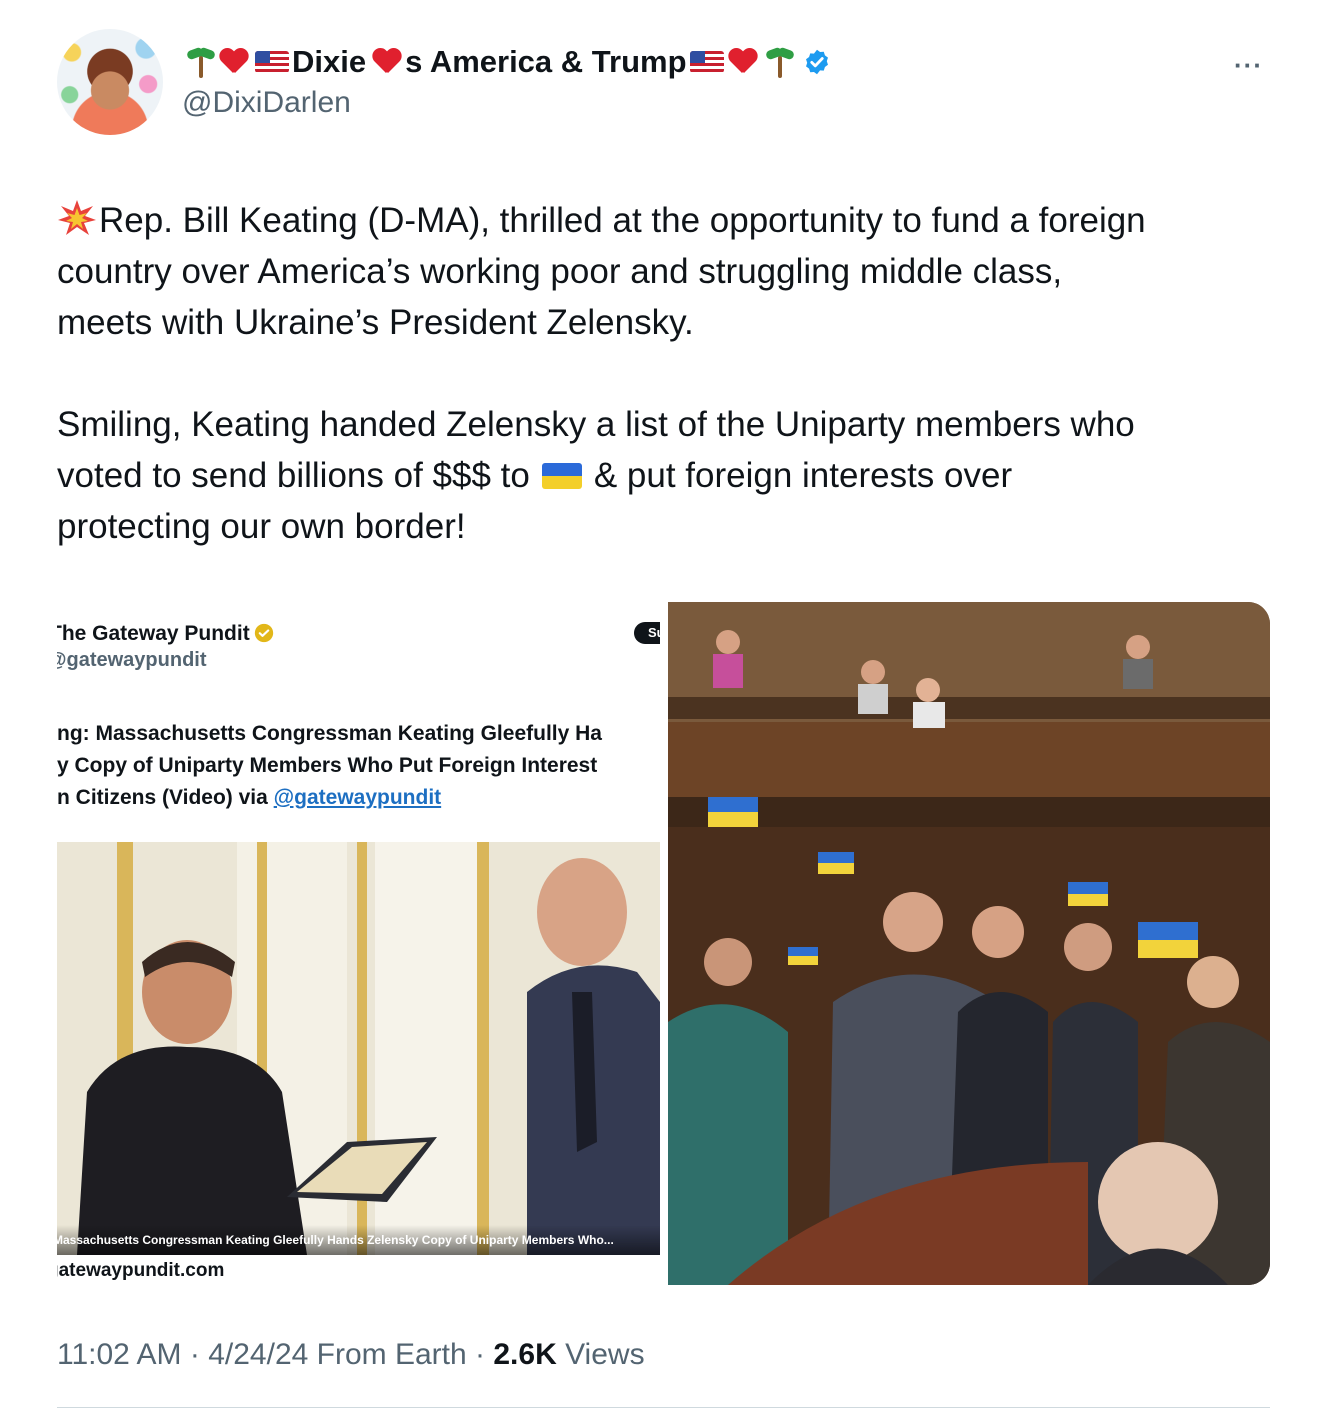  I want to click on views-count: 2.6K, so click(524, 1354).